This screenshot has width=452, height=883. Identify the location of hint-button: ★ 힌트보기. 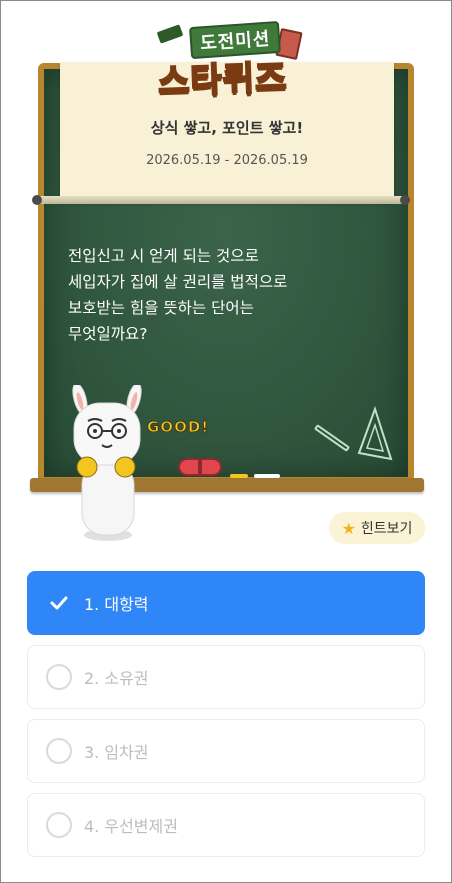
(377, 528).